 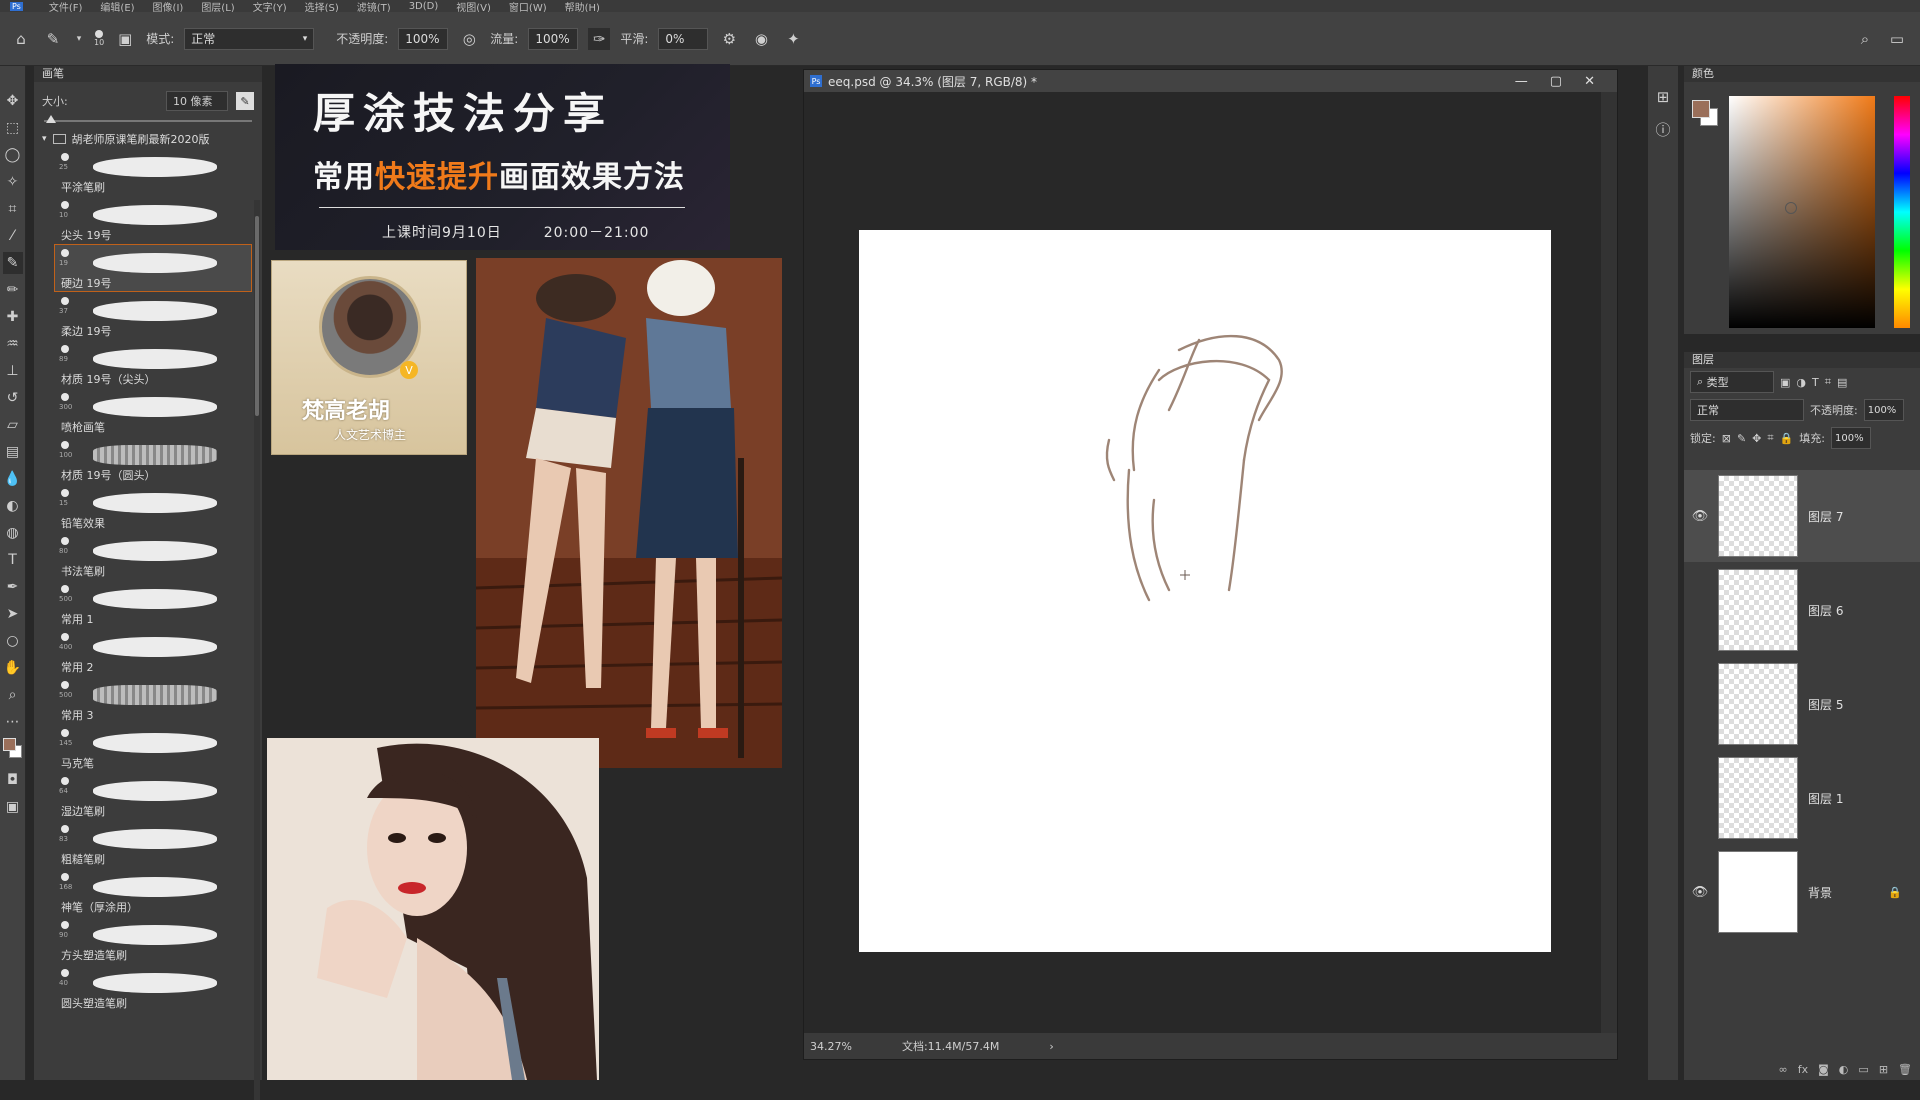 What do you see at coordinates (79, 39) in the screenshot?
I see `chevron-down-icon: ▾` at bounding box center [79, 39].